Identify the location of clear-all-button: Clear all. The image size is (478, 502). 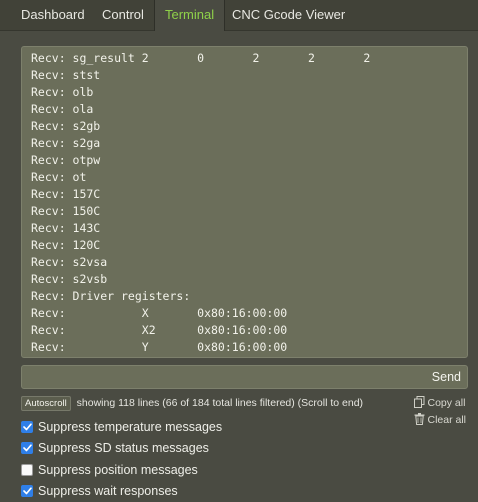
(440, 421).